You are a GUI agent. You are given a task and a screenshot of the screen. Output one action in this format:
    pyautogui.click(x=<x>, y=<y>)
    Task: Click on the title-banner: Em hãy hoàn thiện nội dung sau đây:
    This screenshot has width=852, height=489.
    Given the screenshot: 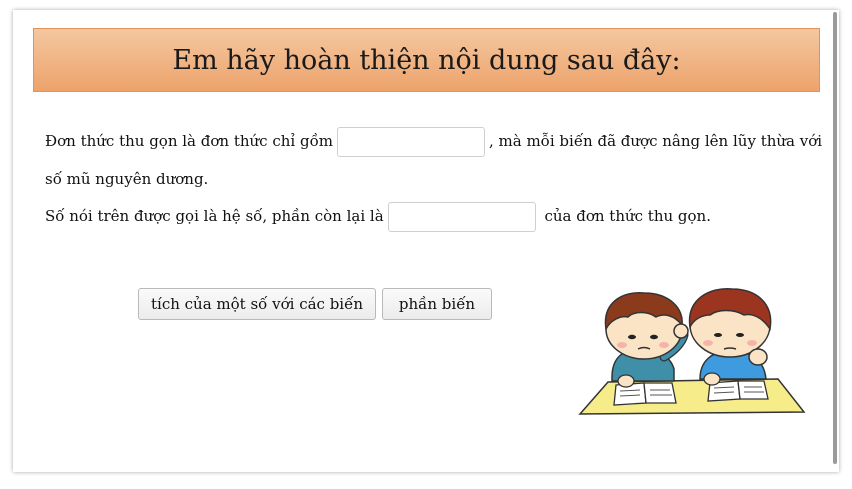 What is the action you would take?
    pyautogui.click(x=426, y=60)
    